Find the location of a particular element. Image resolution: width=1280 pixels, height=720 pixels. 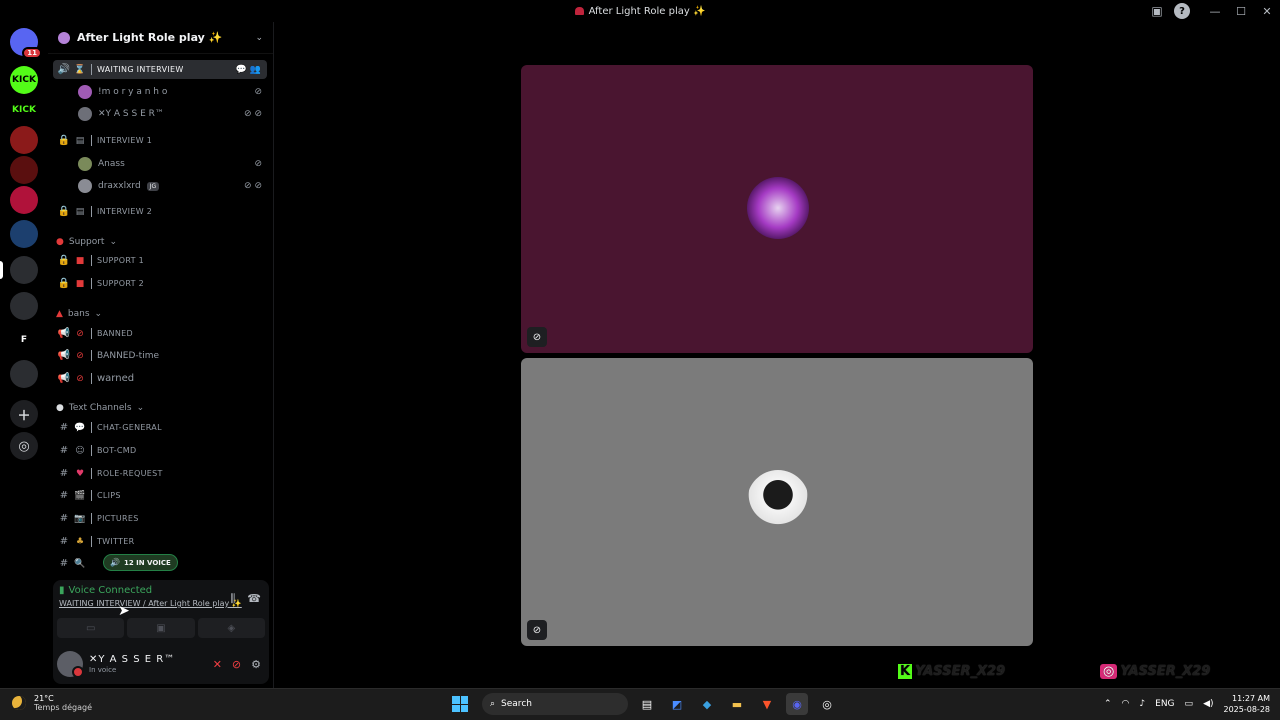

microphone-icon: ♪ is located at coordinates (1142, 704).